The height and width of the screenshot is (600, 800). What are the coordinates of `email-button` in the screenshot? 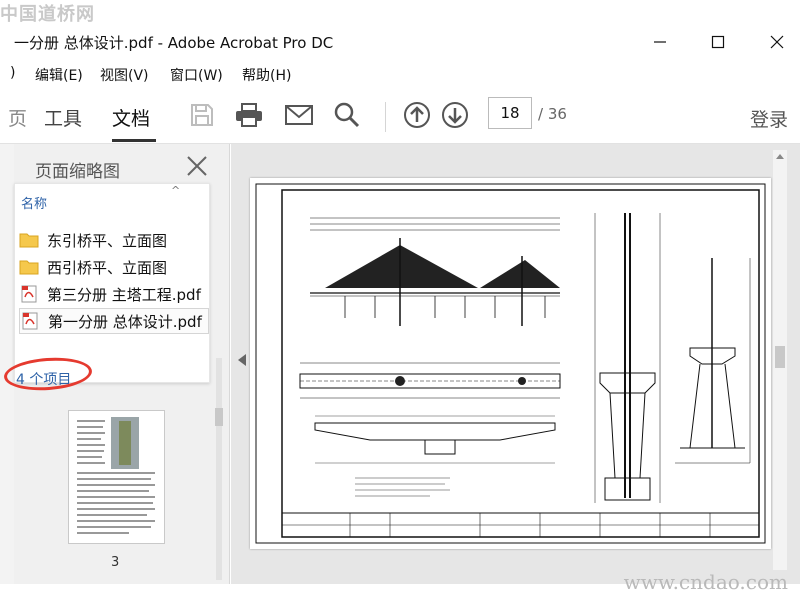 It's located at (299, 115).